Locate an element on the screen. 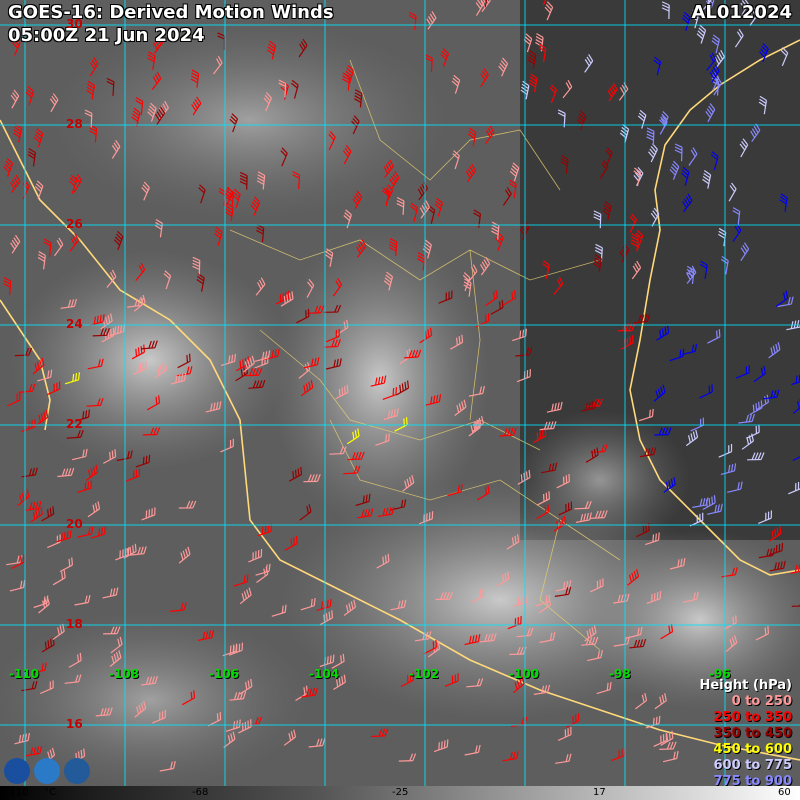 The image size is (800, 800). longitude-label: -106 is located at coordinates (224, 674).